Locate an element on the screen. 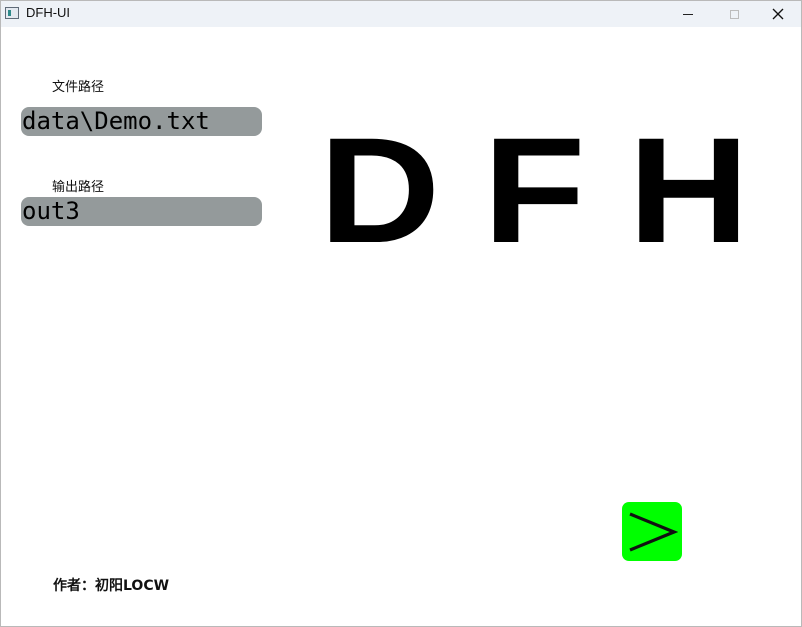 The image size is (802, 627). close-icon is located at coordinates (778, 14).